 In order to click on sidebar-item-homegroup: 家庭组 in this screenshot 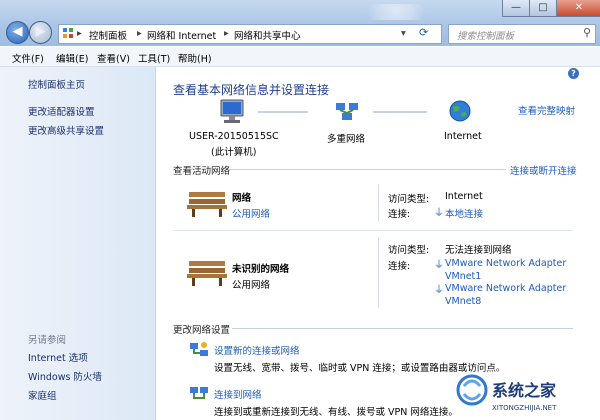, I will do `click(42, 395)`.